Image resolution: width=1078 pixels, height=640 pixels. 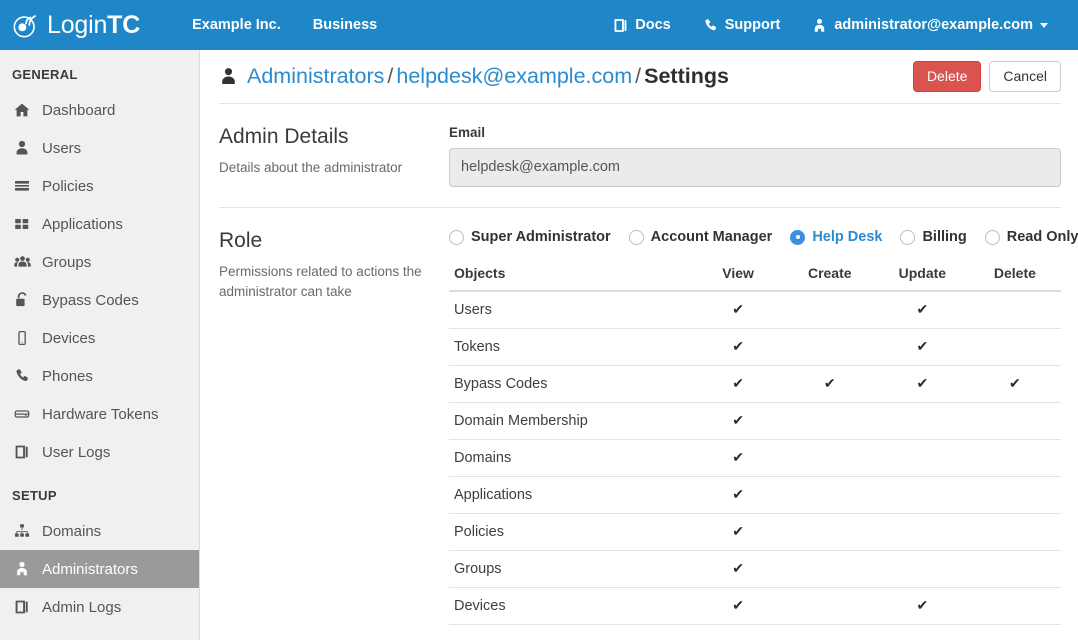 What do you see at coordinates (738, 275) in the screenshot?
I see `column-header-view: View` at bounding box center [738, 275].